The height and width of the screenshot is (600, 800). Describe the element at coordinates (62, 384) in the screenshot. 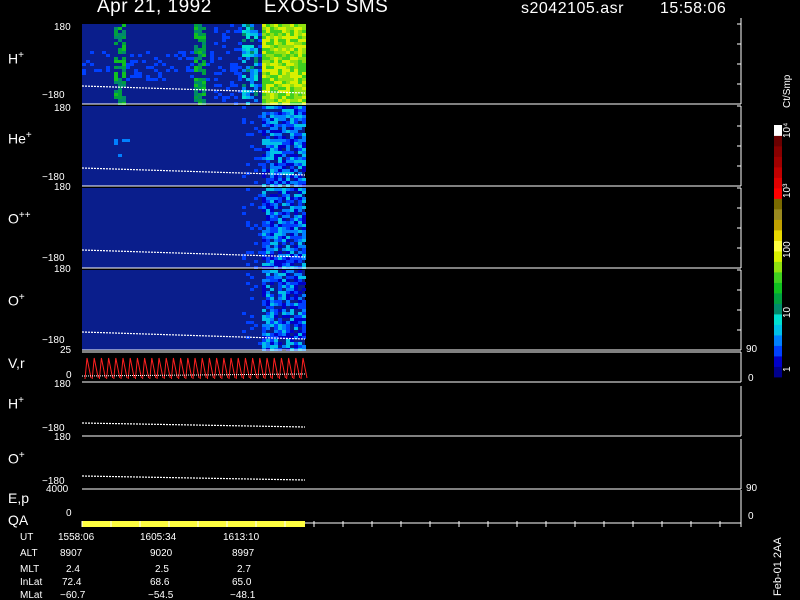

I see `tick-label: 180` at that location.